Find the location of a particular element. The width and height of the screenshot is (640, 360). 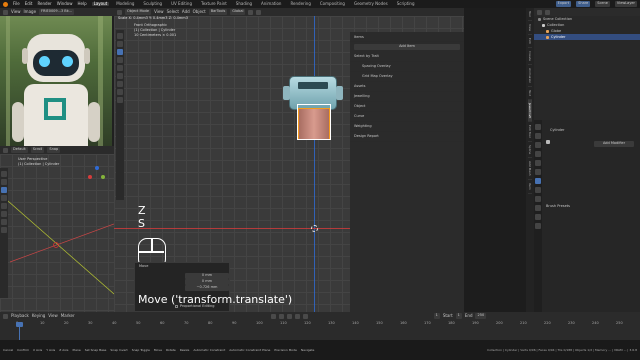

vtab-edit: Edit is located at coordinates (530, 41).